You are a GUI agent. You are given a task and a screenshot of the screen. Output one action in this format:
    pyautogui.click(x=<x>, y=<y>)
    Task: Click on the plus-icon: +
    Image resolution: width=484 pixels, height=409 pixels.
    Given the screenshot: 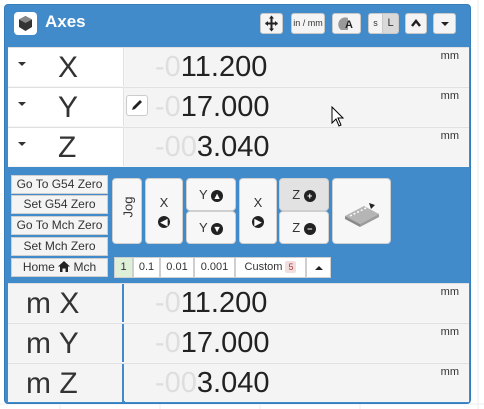 What is the action you would take?
    pyautogui.click(x=309, y=195)
    